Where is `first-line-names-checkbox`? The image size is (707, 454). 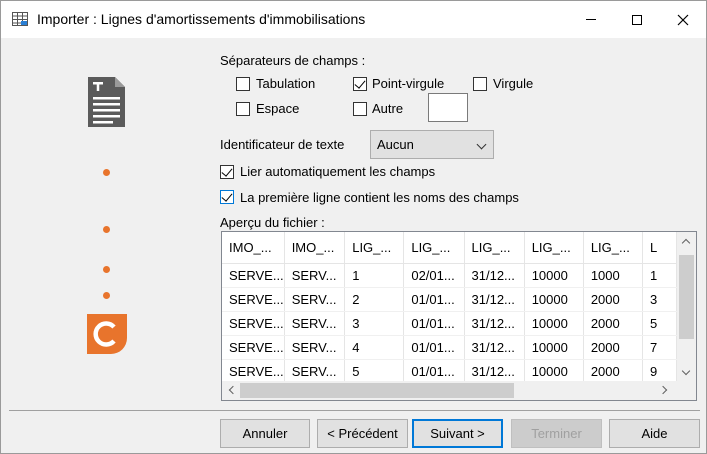 first-line-names-checkbox is located at coordinates (227, 197).